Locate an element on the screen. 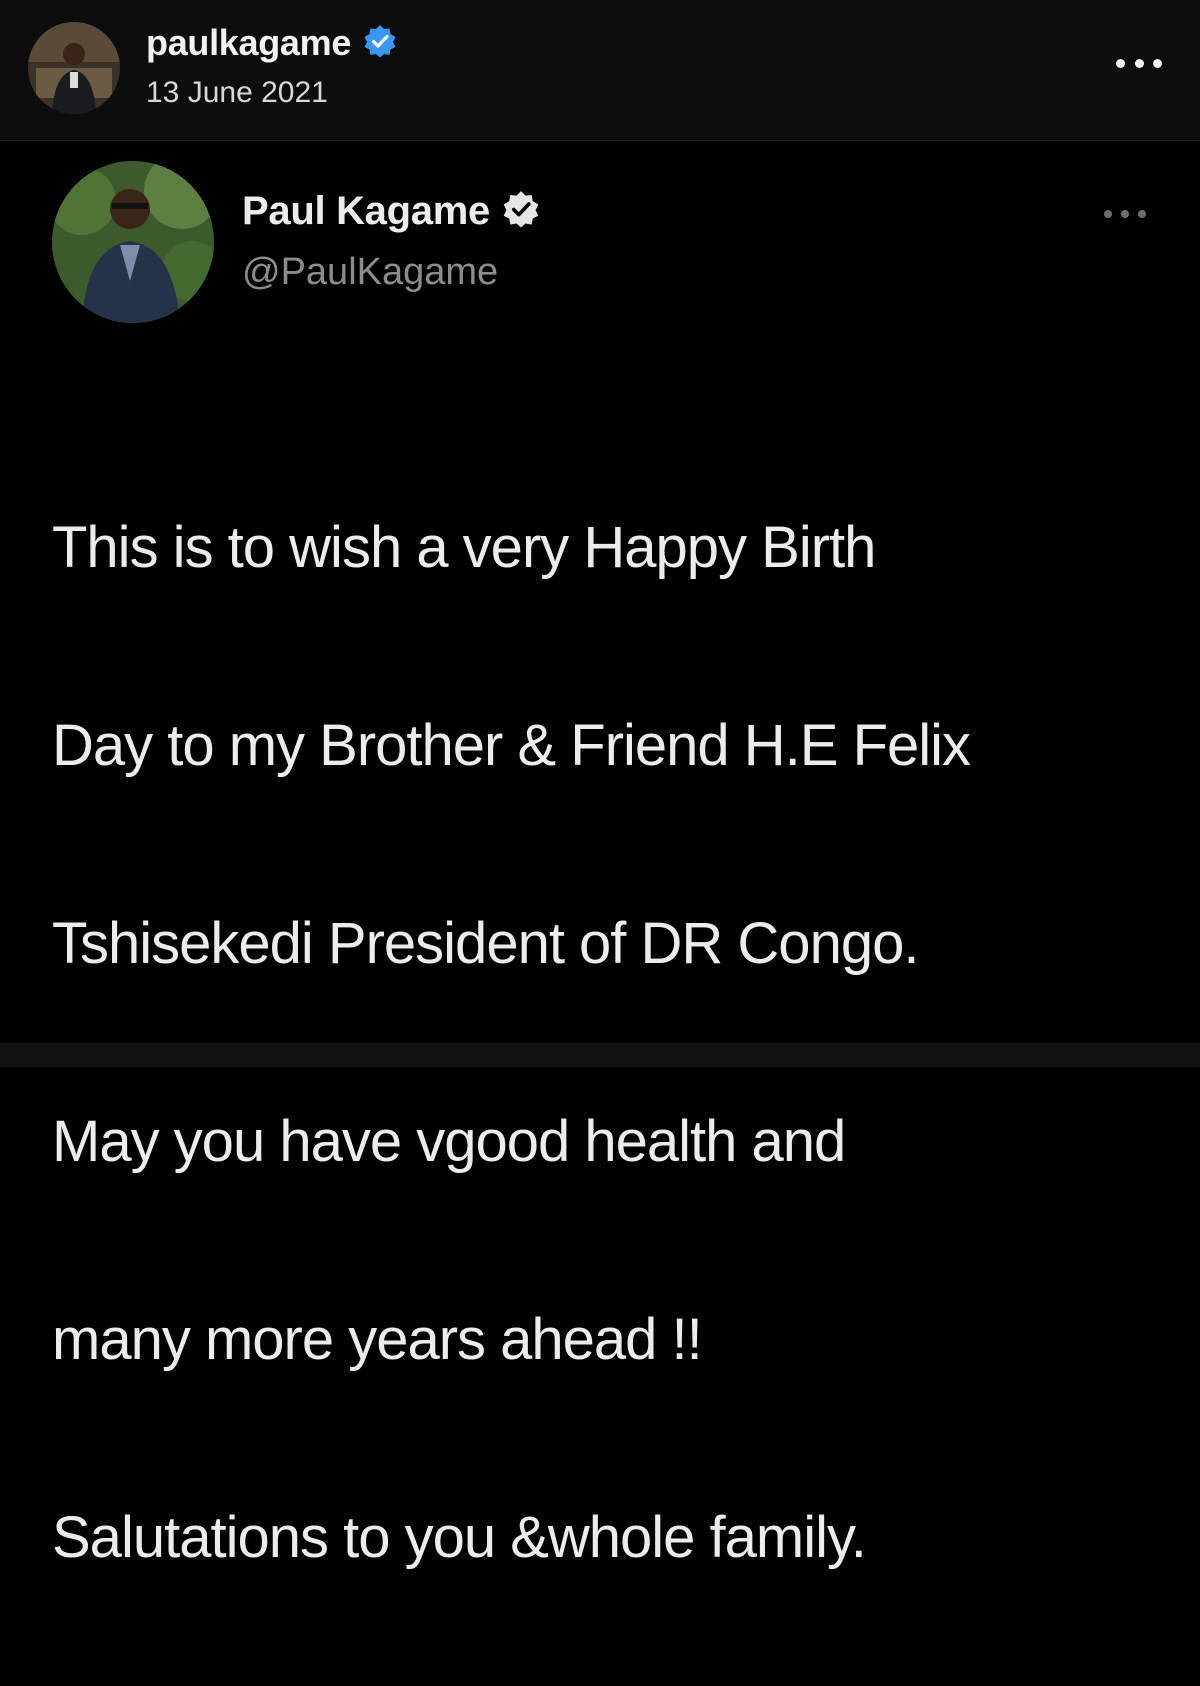 The image size is (1200, 1686). tweet-display-name: Paul Kagame is located at coordinates (366, 211).